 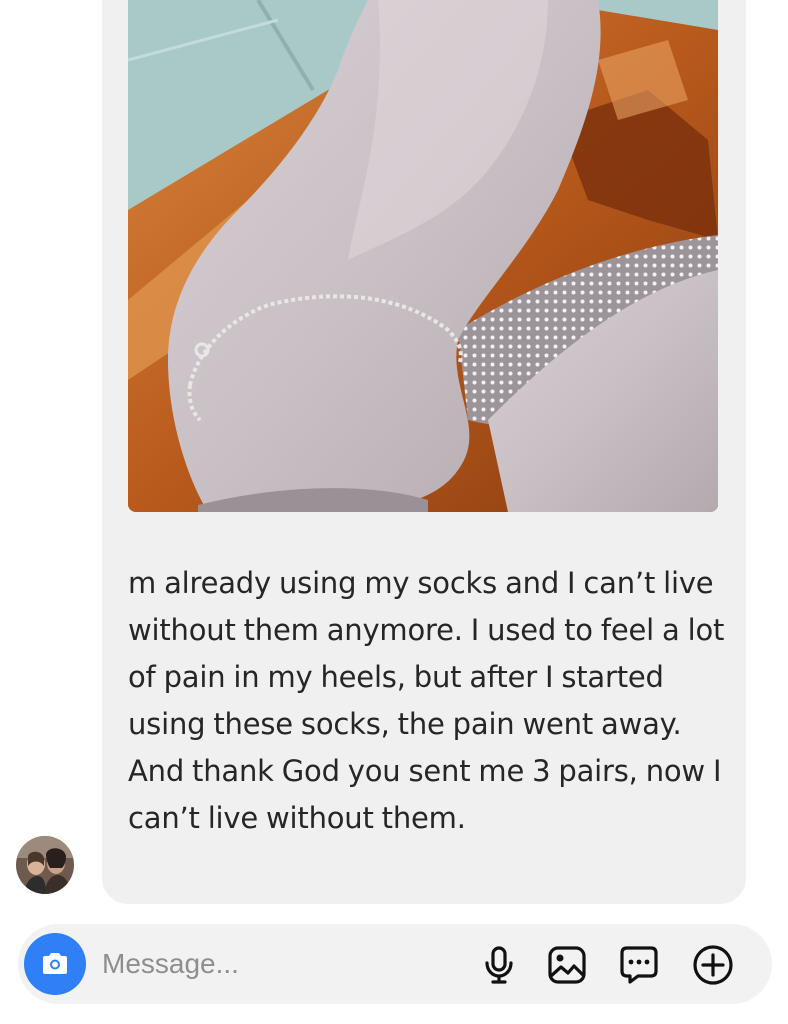 I want to click on sticker-button, so click(x=639, y=965).